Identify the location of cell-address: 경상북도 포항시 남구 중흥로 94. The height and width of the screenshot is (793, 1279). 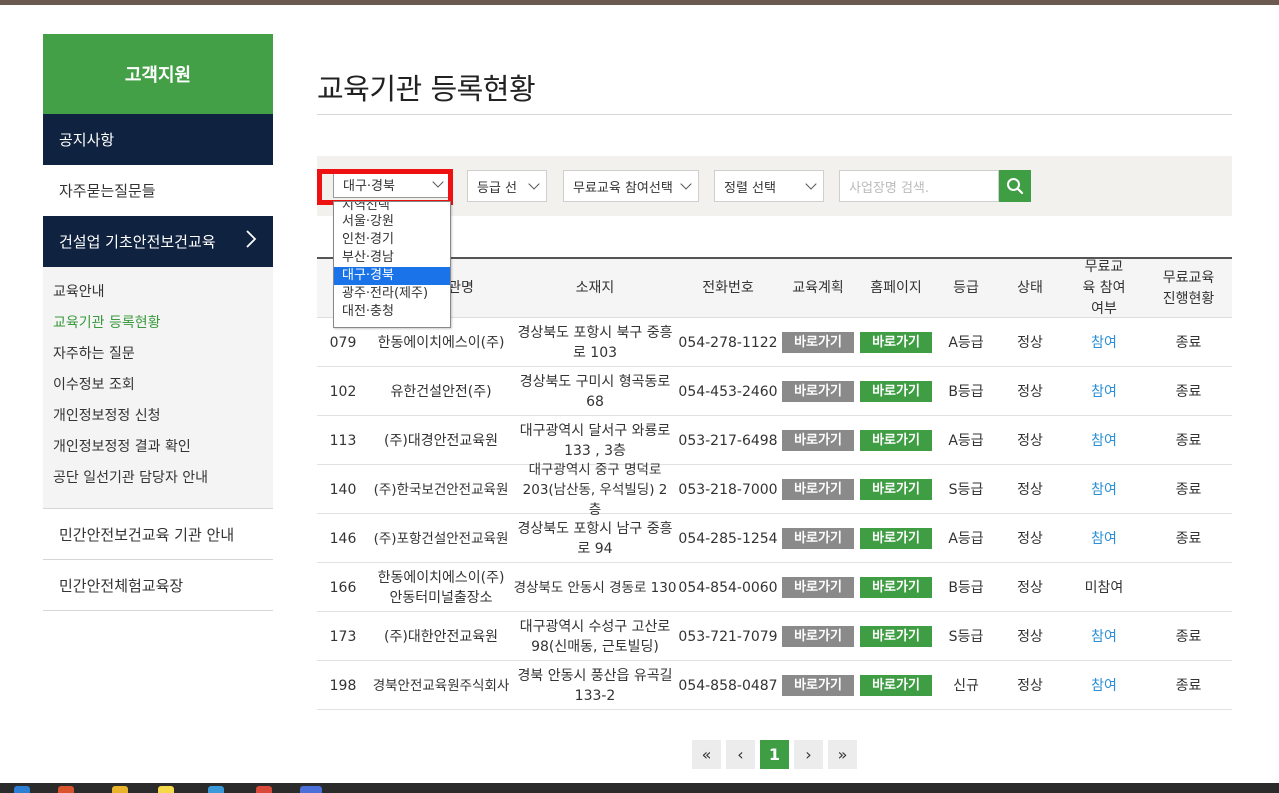
(595, 538).